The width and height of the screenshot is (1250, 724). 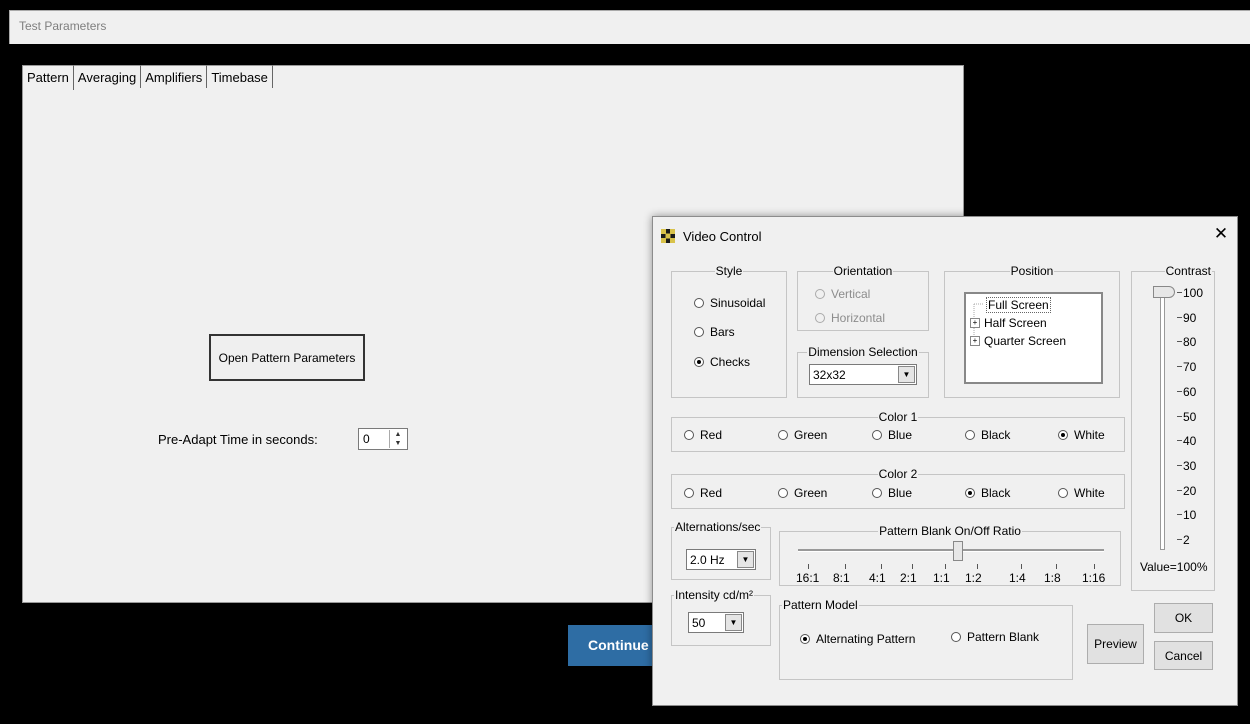 What do you see at coordinates (1008, 323) in the screenshot?
I see `tree-item-half-screen: + Half Screen` at bounding box center [1008, 323].